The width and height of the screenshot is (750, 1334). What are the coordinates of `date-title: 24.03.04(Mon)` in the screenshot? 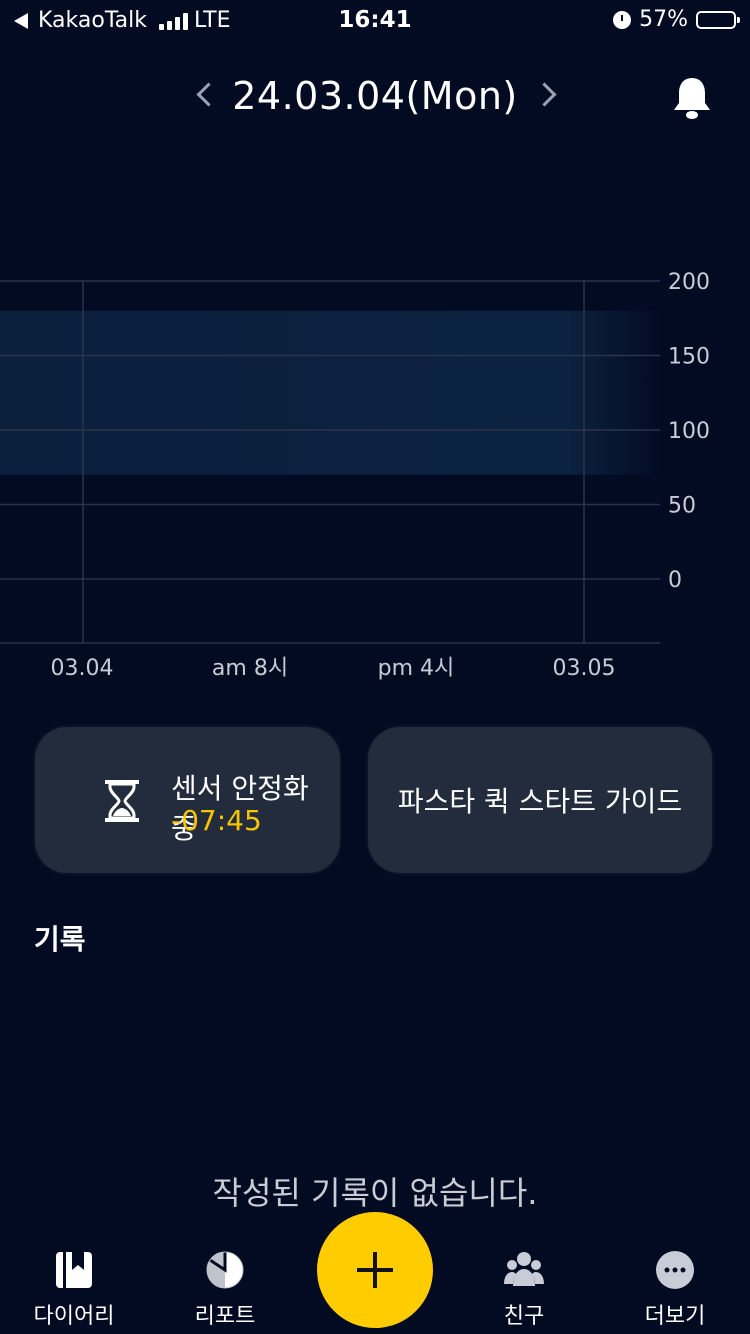 It's located at (375, 96).